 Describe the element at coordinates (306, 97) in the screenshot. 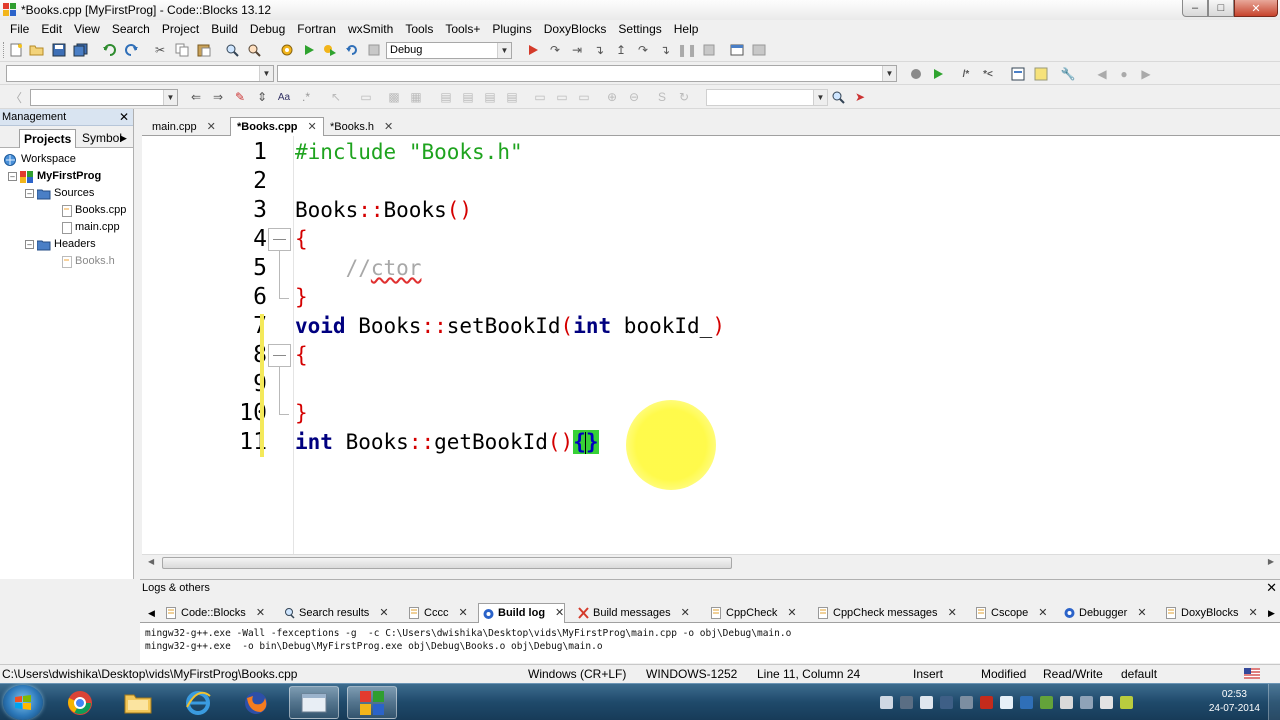

I see `regex-icon: .*` at that location.